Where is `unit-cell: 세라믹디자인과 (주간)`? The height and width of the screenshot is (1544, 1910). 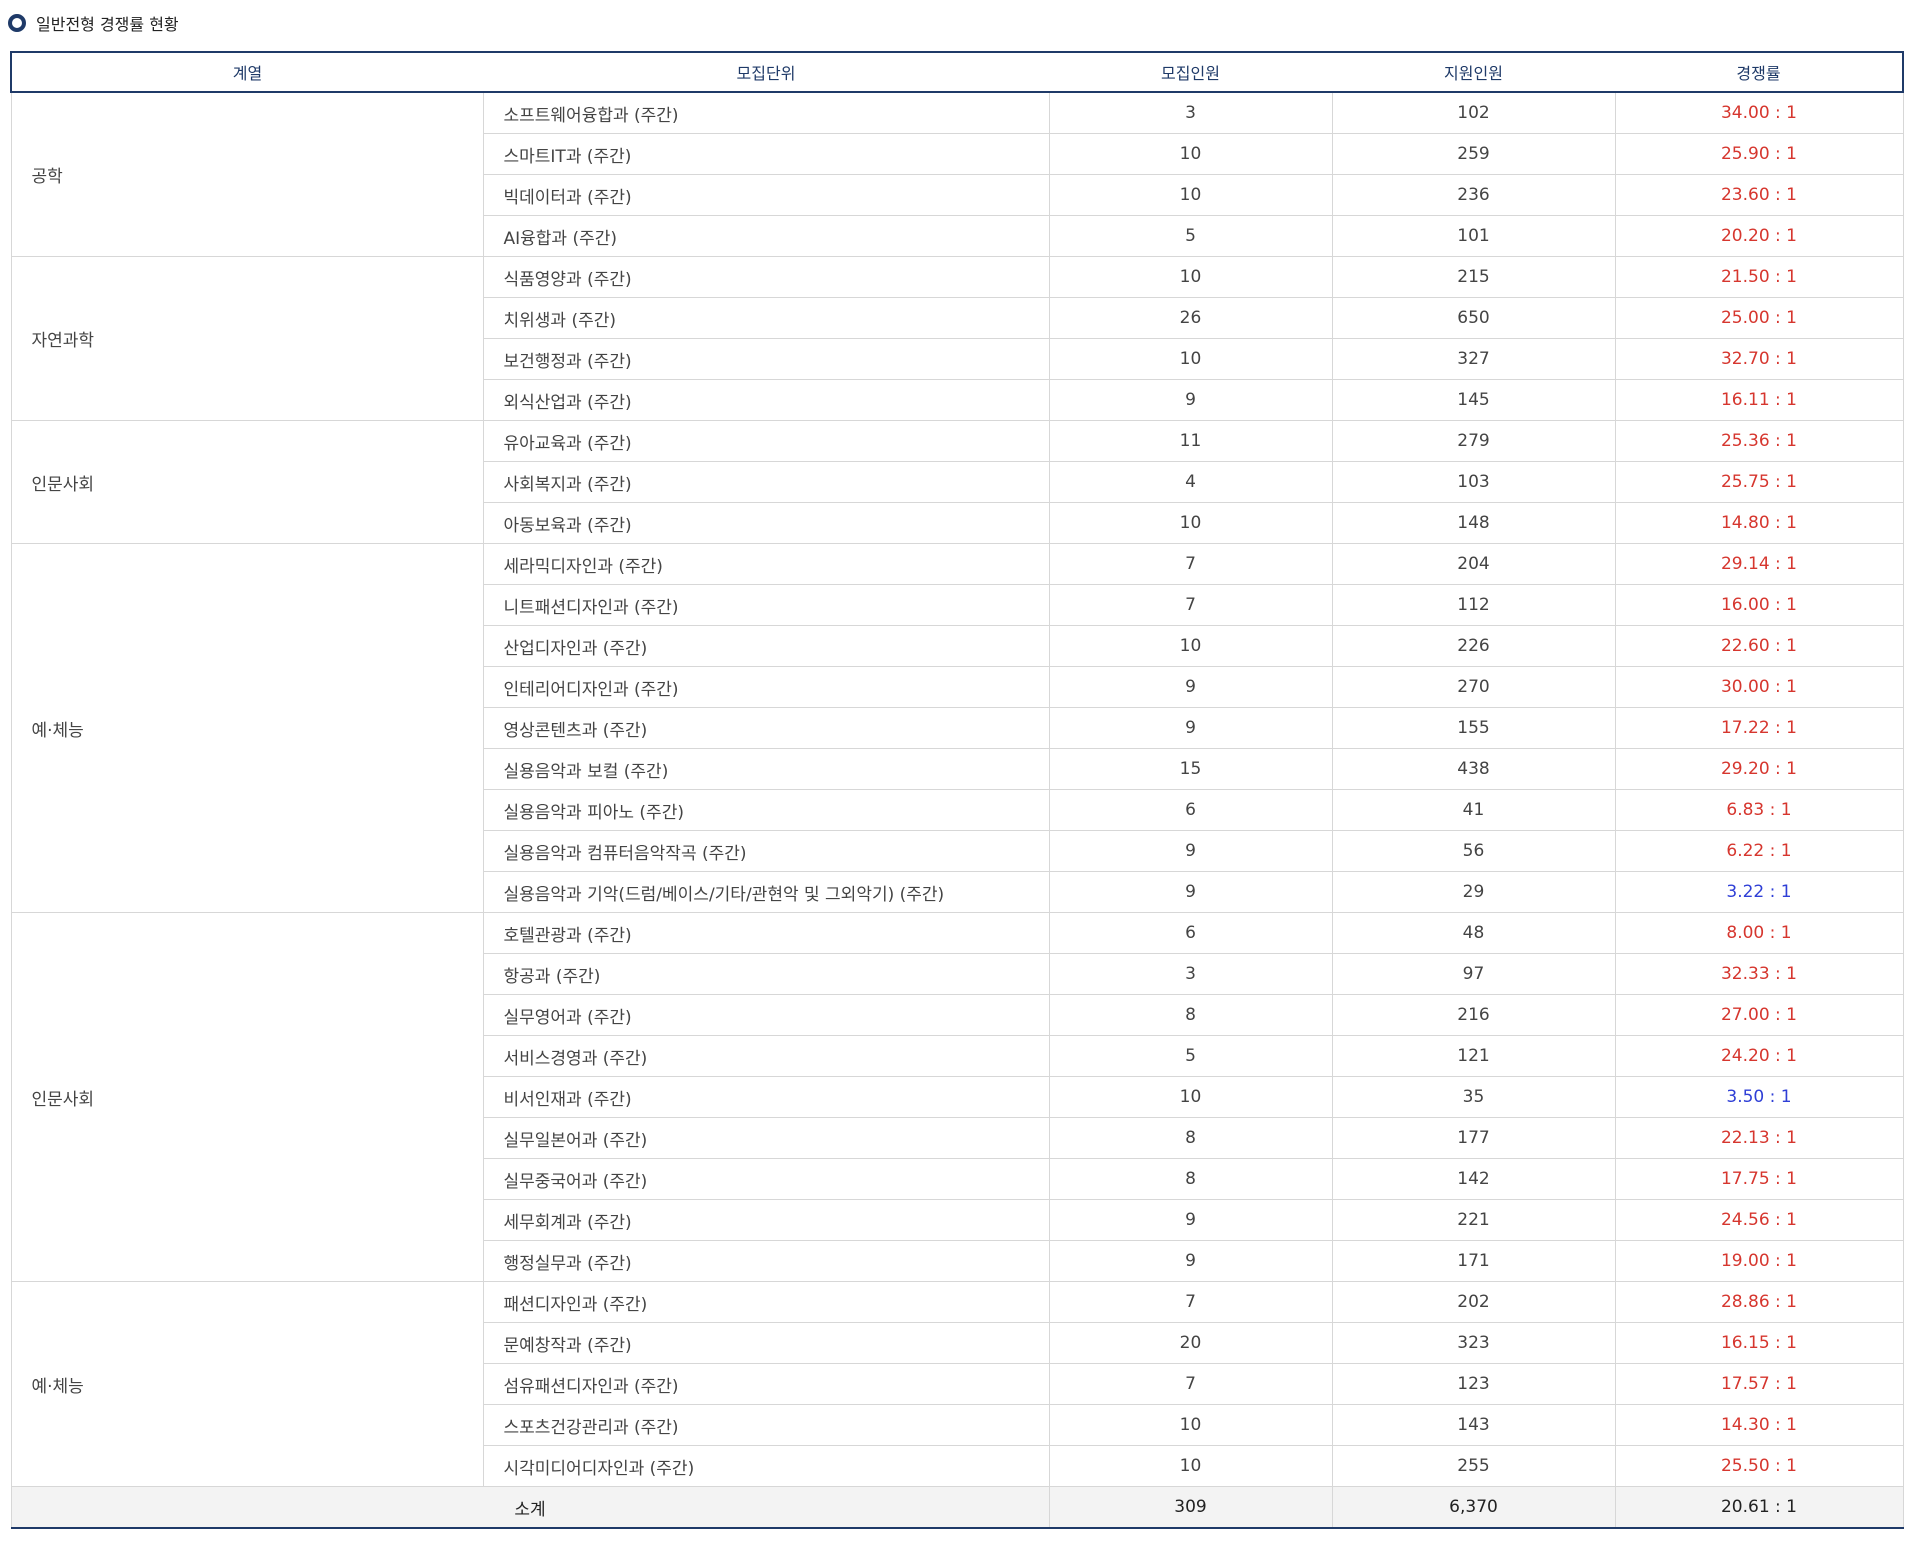
unit-cell: 세라믹디자인과 (주간) is located at coordinates (765, 564).